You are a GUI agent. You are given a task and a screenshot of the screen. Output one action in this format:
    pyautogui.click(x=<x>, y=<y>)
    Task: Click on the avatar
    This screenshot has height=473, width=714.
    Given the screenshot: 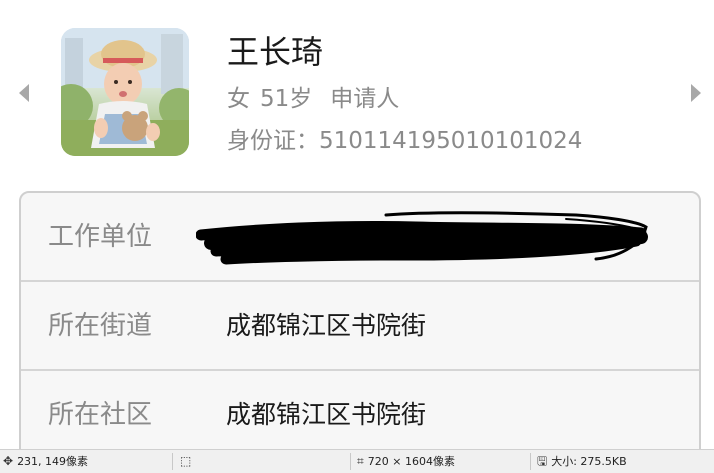 What is the action you would take?
    pyautogui.click(x=125, y=92)
    